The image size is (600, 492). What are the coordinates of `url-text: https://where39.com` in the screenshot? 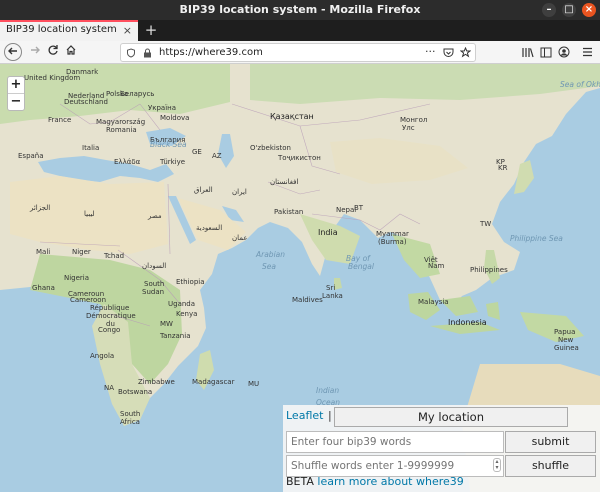 It's located at (211, 52).